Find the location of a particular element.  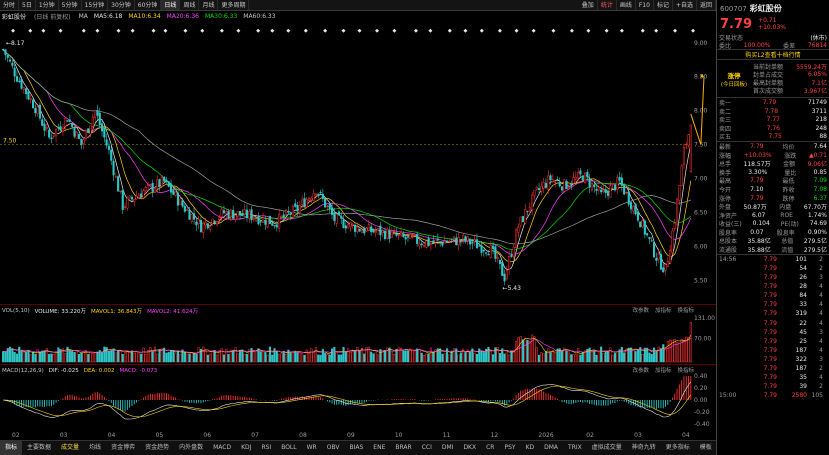

indicator-tab: KD is located at coordinates (530, 448).